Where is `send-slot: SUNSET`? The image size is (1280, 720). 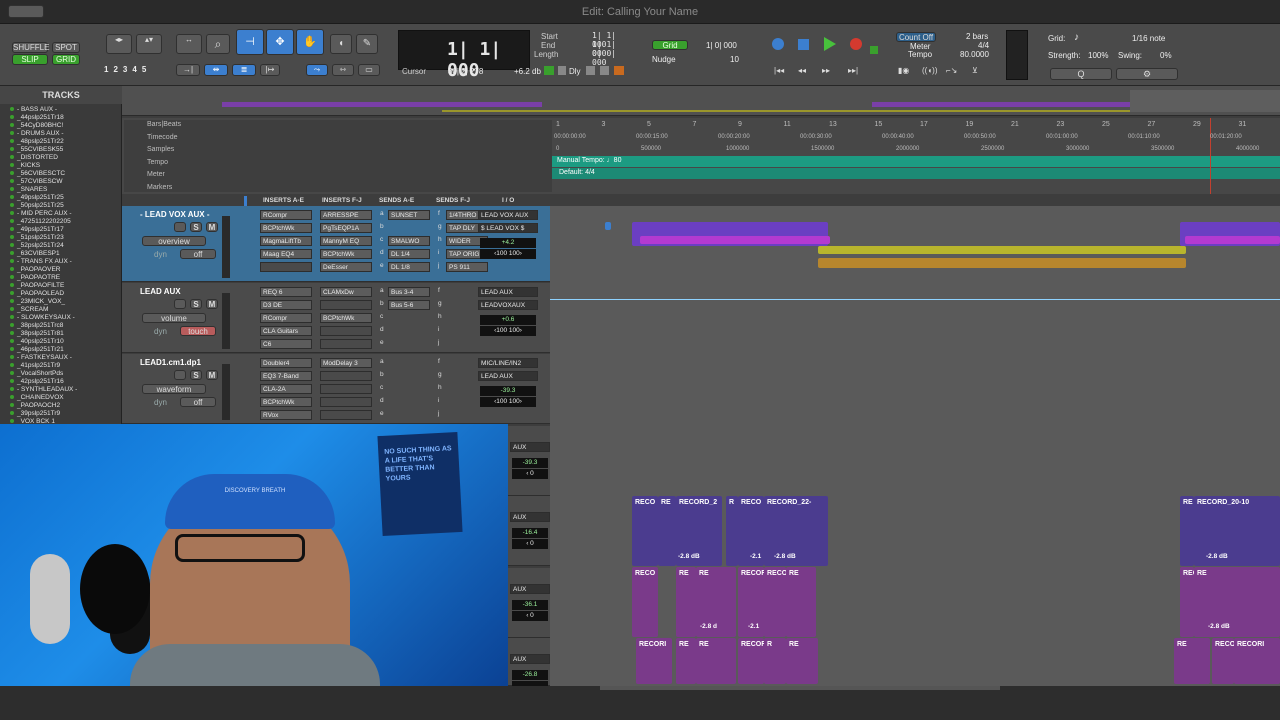
send-slot: SUNSET is located at coordinates (409, 215).